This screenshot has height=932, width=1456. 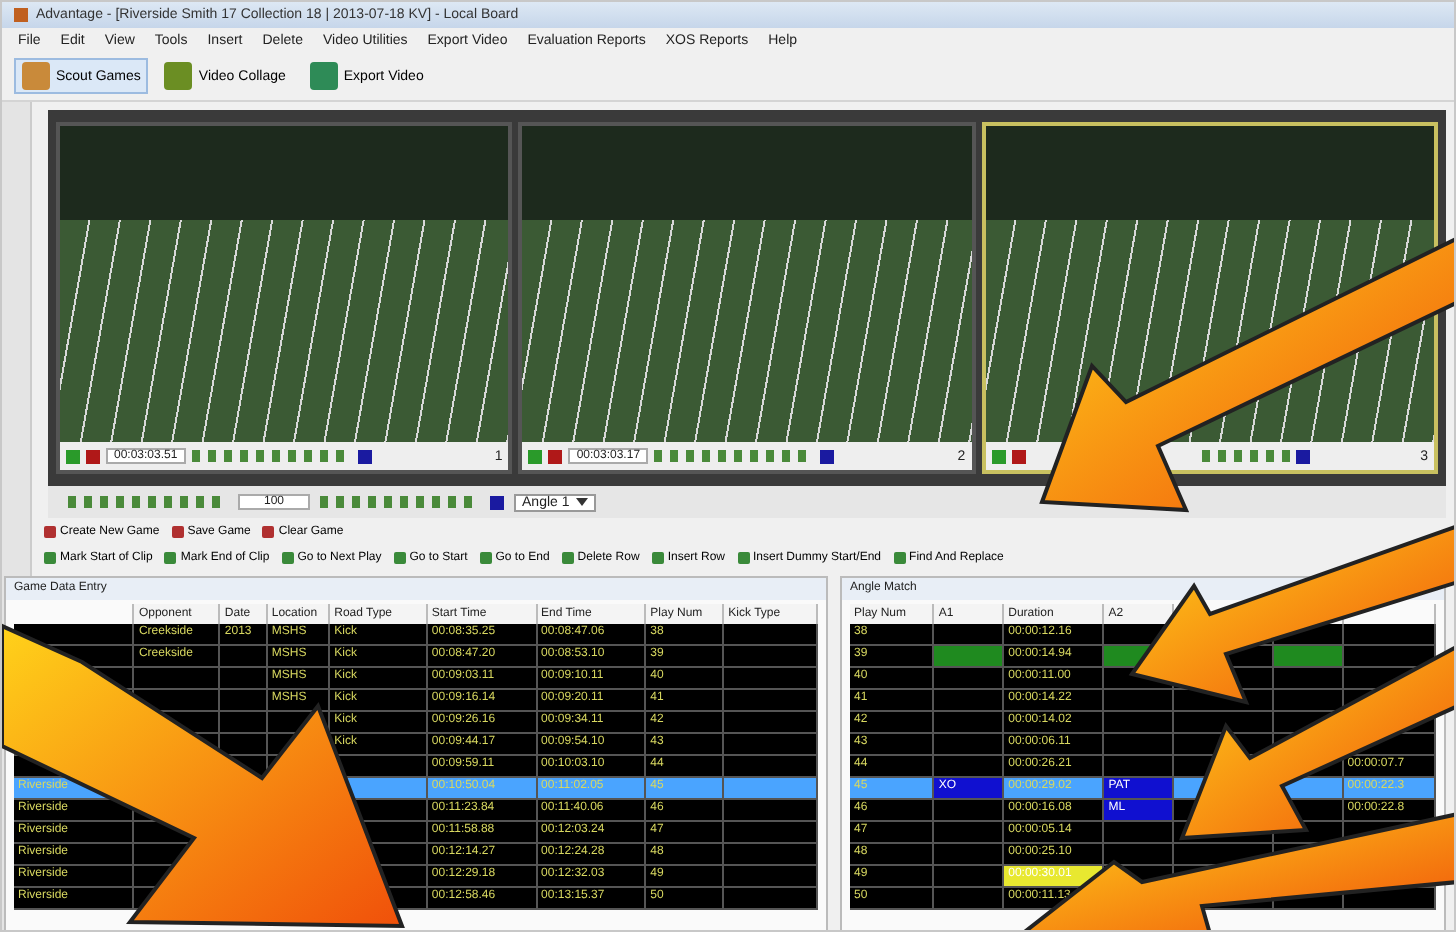 I want to click on app-icon, so click(x=21, y=15).